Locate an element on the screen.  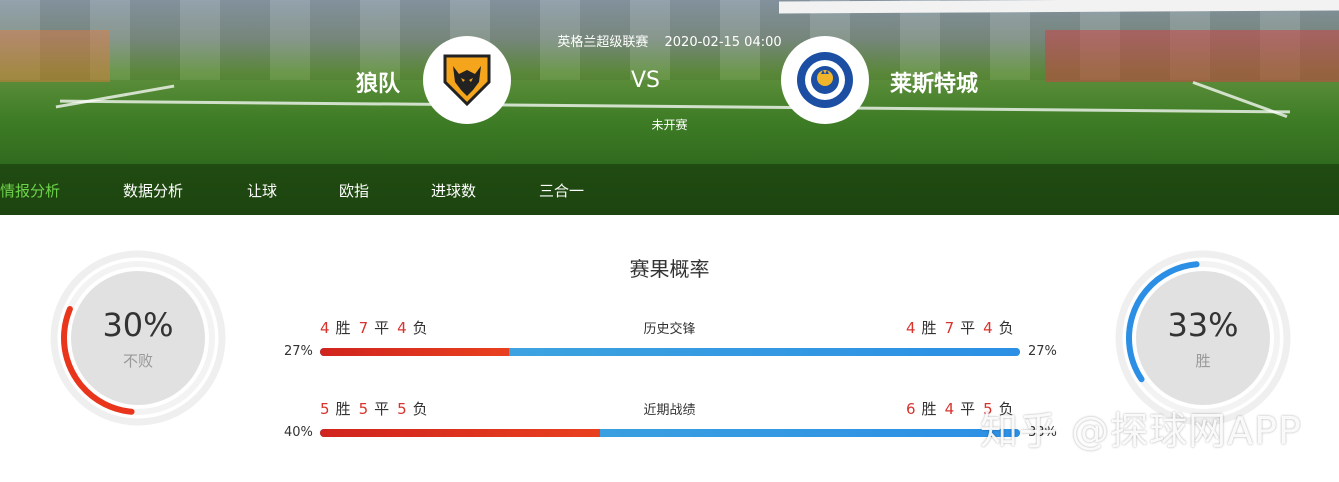
match-status: 未开赛 is located at coordinates (669, 125).